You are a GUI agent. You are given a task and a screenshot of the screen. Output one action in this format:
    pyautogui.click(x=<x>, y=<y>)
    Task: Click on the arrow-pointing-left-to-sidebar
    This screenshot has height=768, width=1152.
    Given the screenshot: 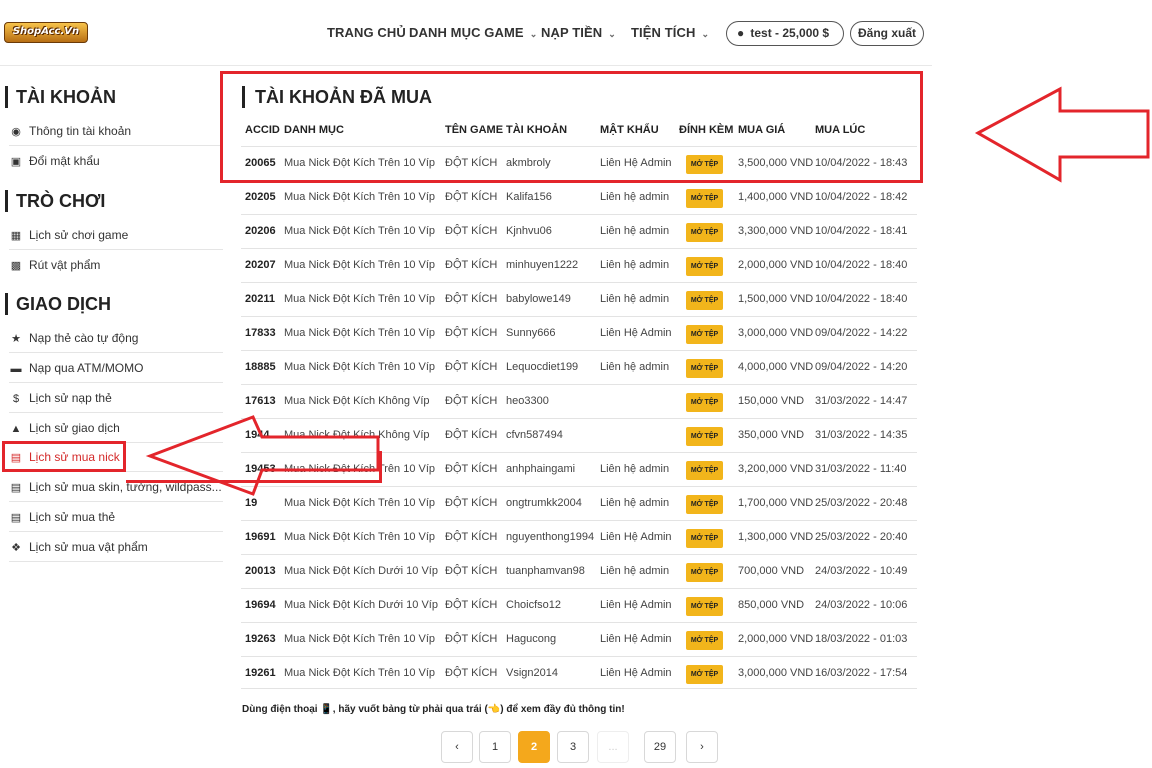 What is the action you would take?
    pyautogui.click(x=262, y=455)
    